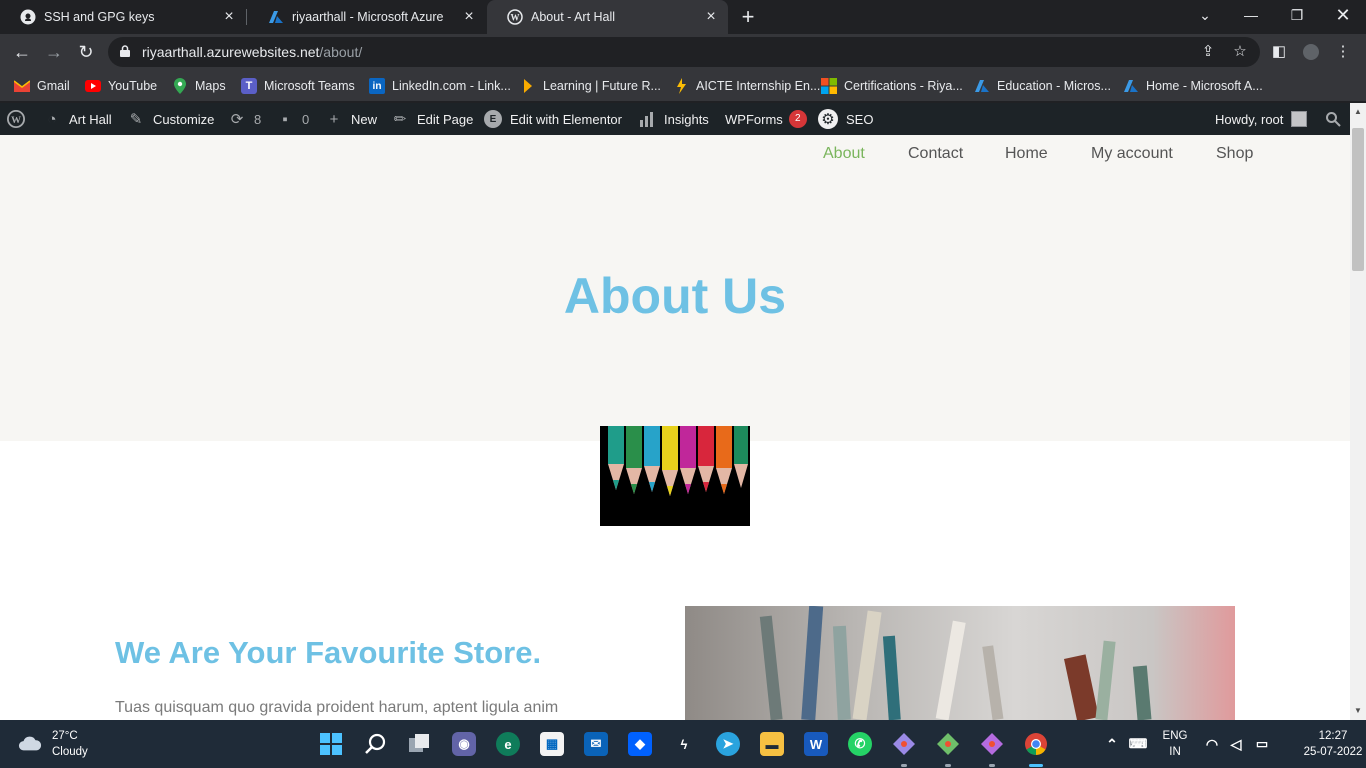 The height and width of the screenshot is (768, 1366). Describe the element at coordinates (1212, 744) in the screenshot. I see `wifi-icon: ◠` at that location.